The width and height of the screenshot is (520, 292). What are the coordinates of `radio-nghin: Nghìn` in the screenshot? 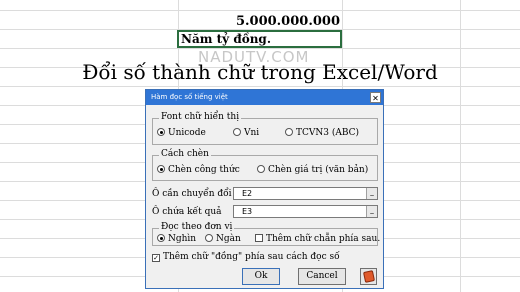 It's located at (176, 239).